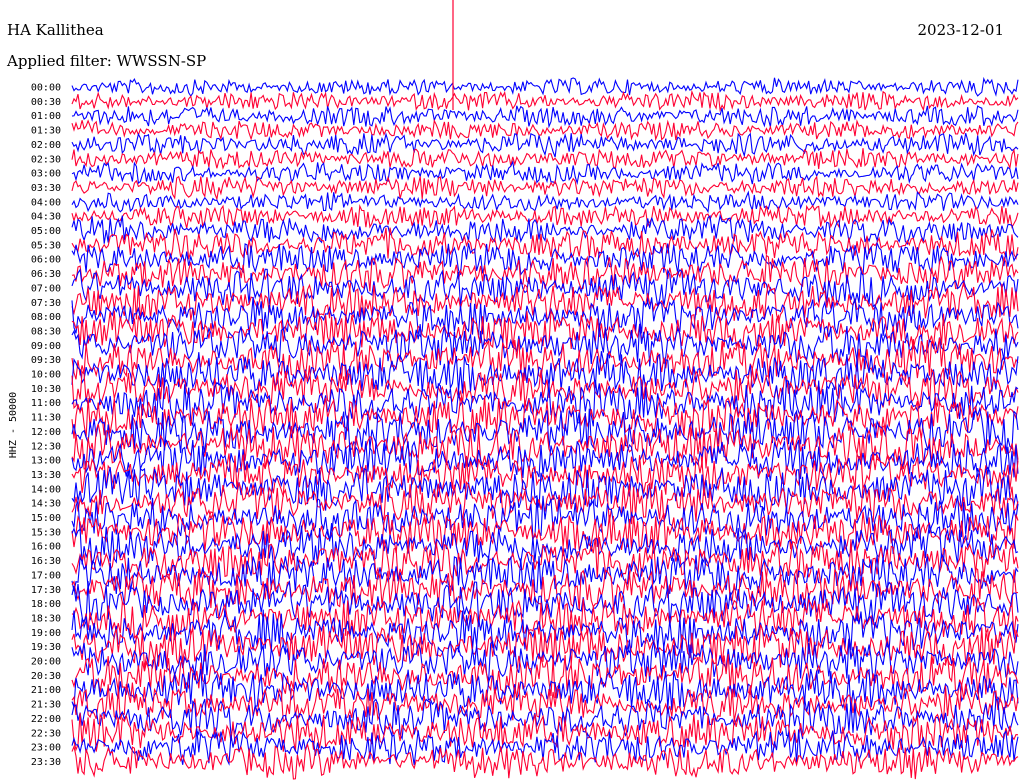 The image size is (1024, 780). I want to click on tick-label: 18:30, so click(46, 618).